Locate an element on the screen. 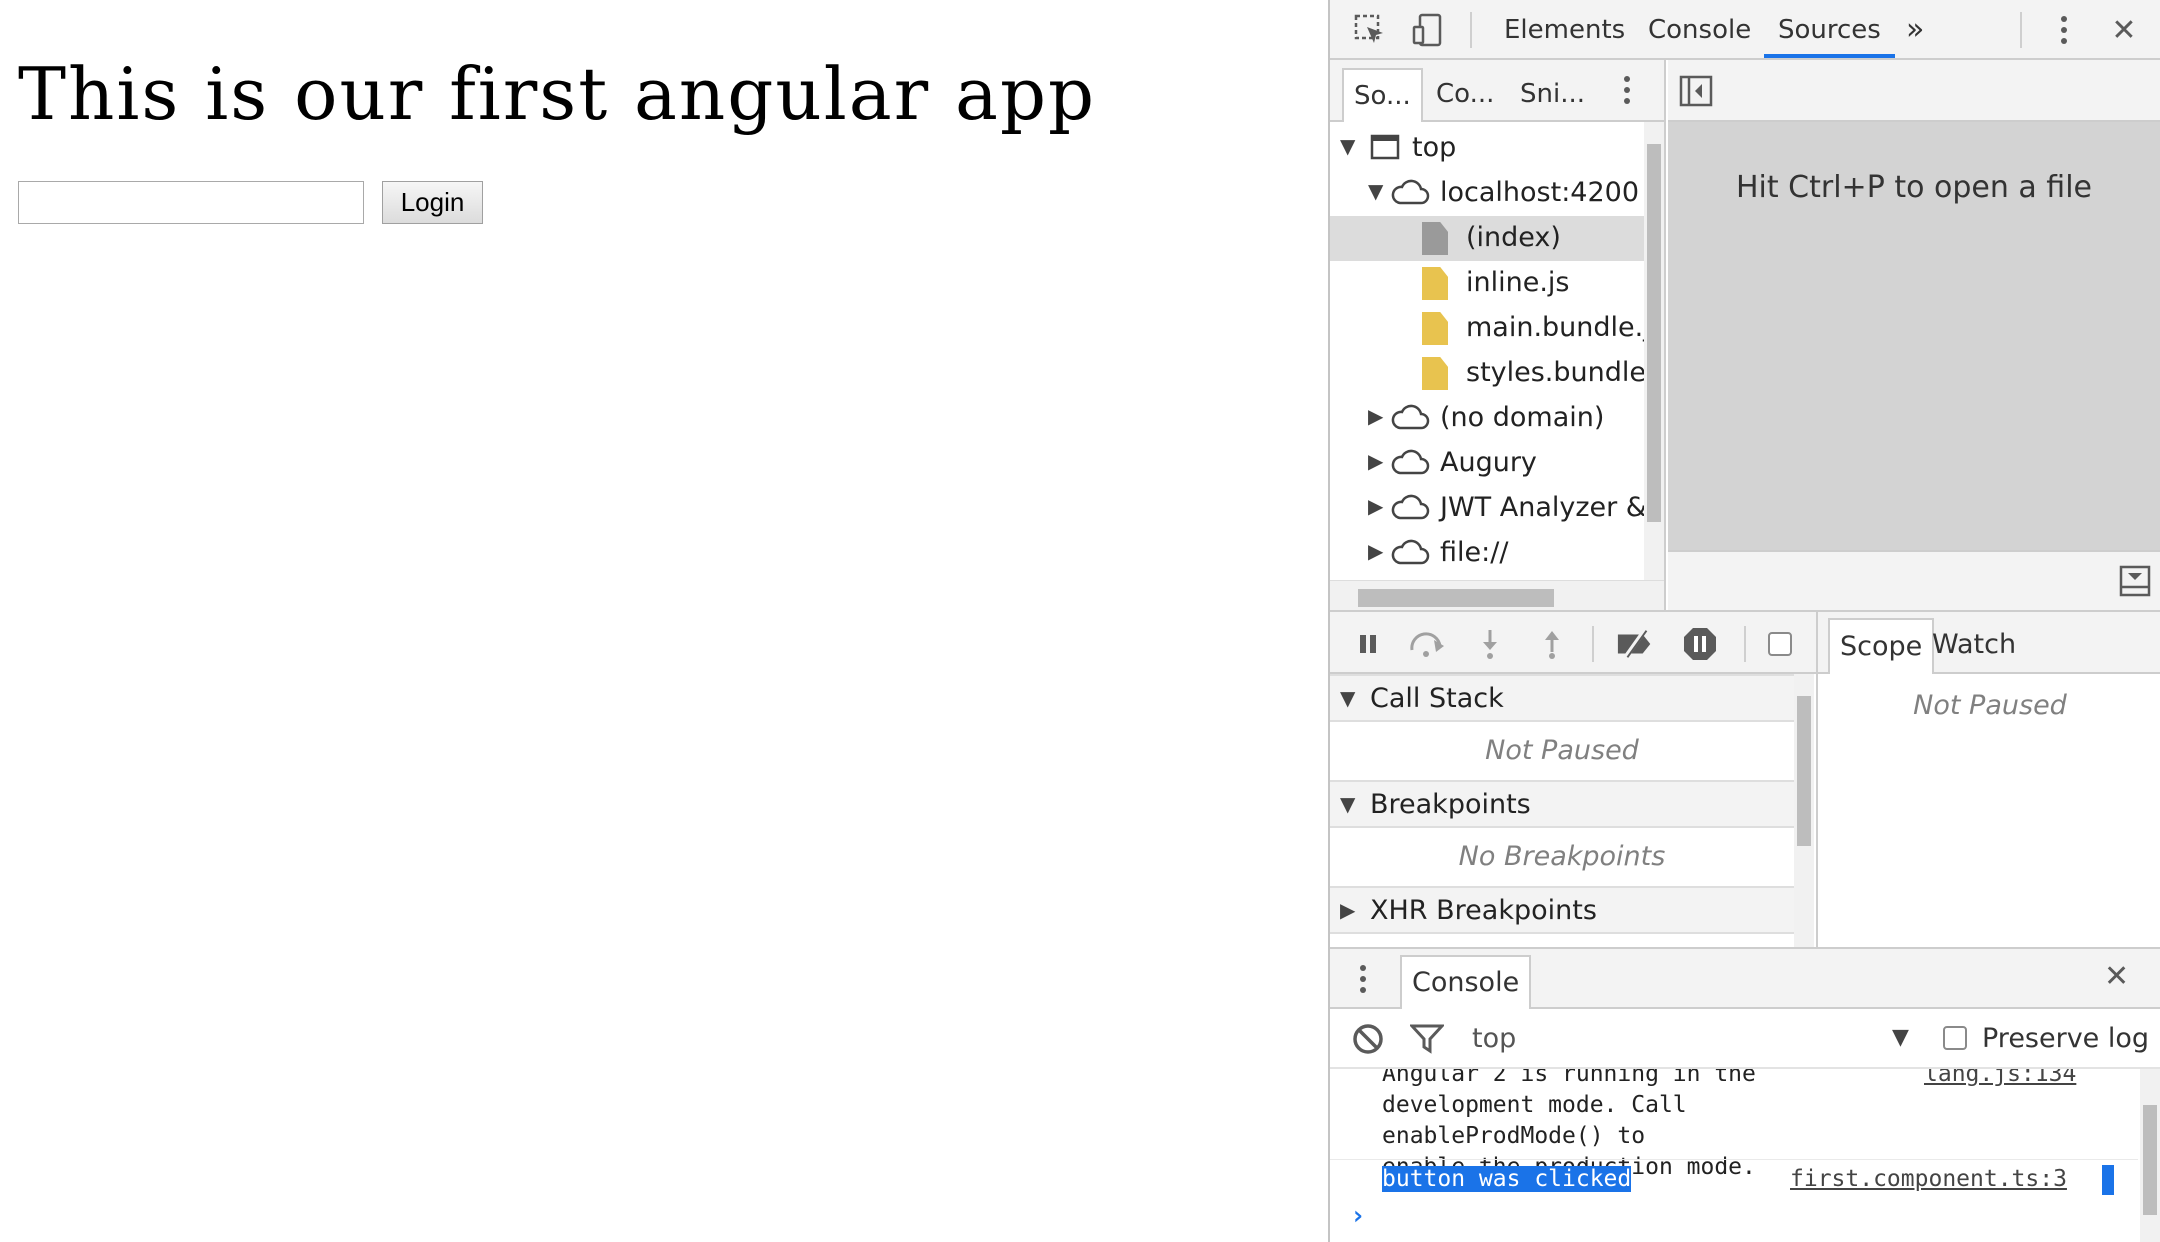 Image resolution: width=2160 pixels, height=1242 pixels. debugger-vertical-scrollbar is located at coordinates (1804, 810).